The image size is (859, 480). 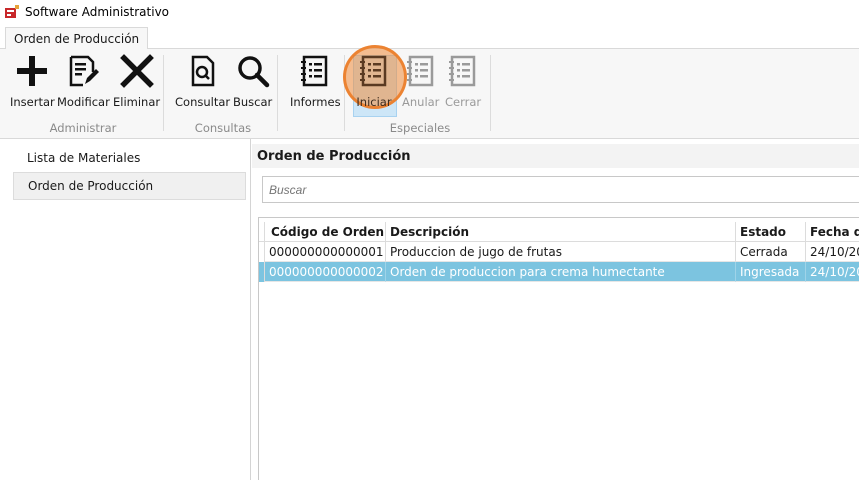 What do you see at coordinates (771, 252) in the screenshot?
I see `cell-estado: Cerrada` at bounding box center [771, 252].